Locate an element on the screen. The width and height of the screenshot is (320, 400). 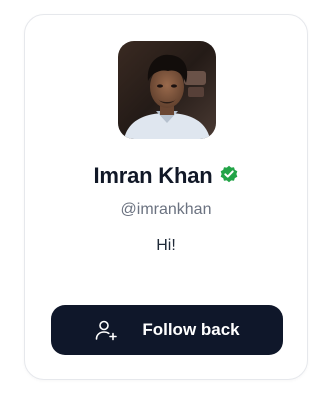
avatar is located at coordinates (167, 90).